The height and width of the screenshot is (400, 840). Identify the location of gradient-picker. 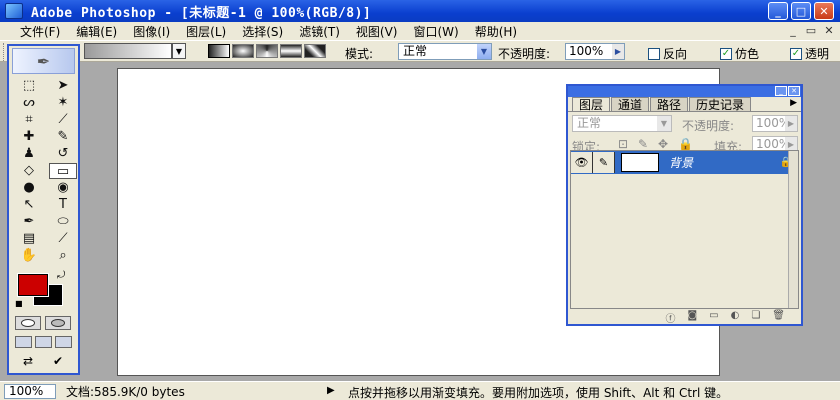
(128, 51).